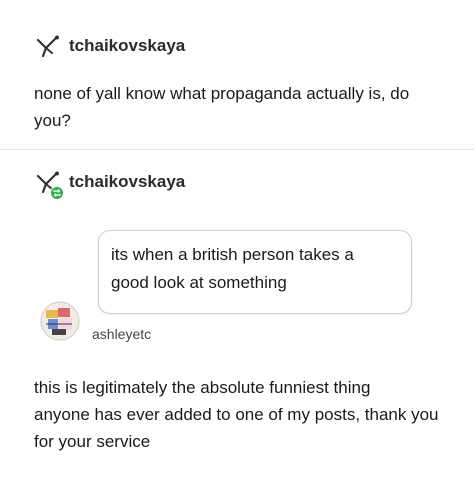 The width and height of the screenshot is (474, 484). I want to click on reply-author-username: ashleyetc, so click(121, 334).